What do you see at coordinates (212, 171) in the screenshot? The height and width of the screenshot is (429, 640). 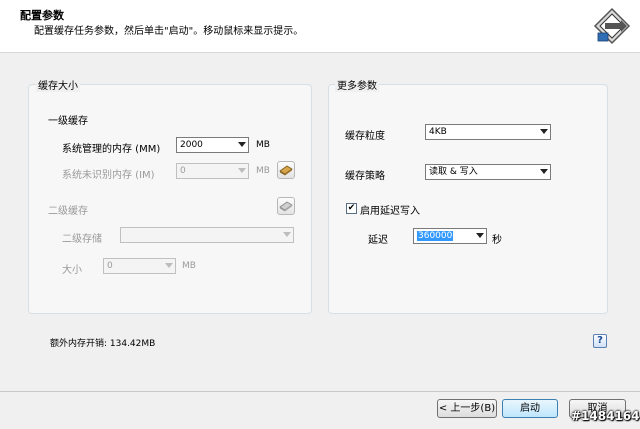 I see `unmanaged-memory-combo: 0` at bounding box center [212, 171].